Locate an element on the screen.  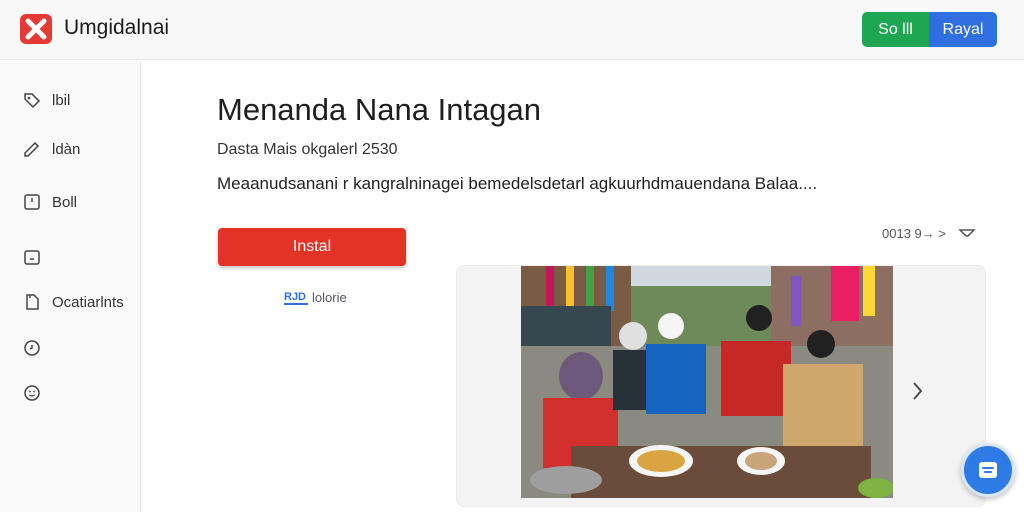
top-bar: Umgidalnai So lll Rayal is located at coordinates (512, 30).